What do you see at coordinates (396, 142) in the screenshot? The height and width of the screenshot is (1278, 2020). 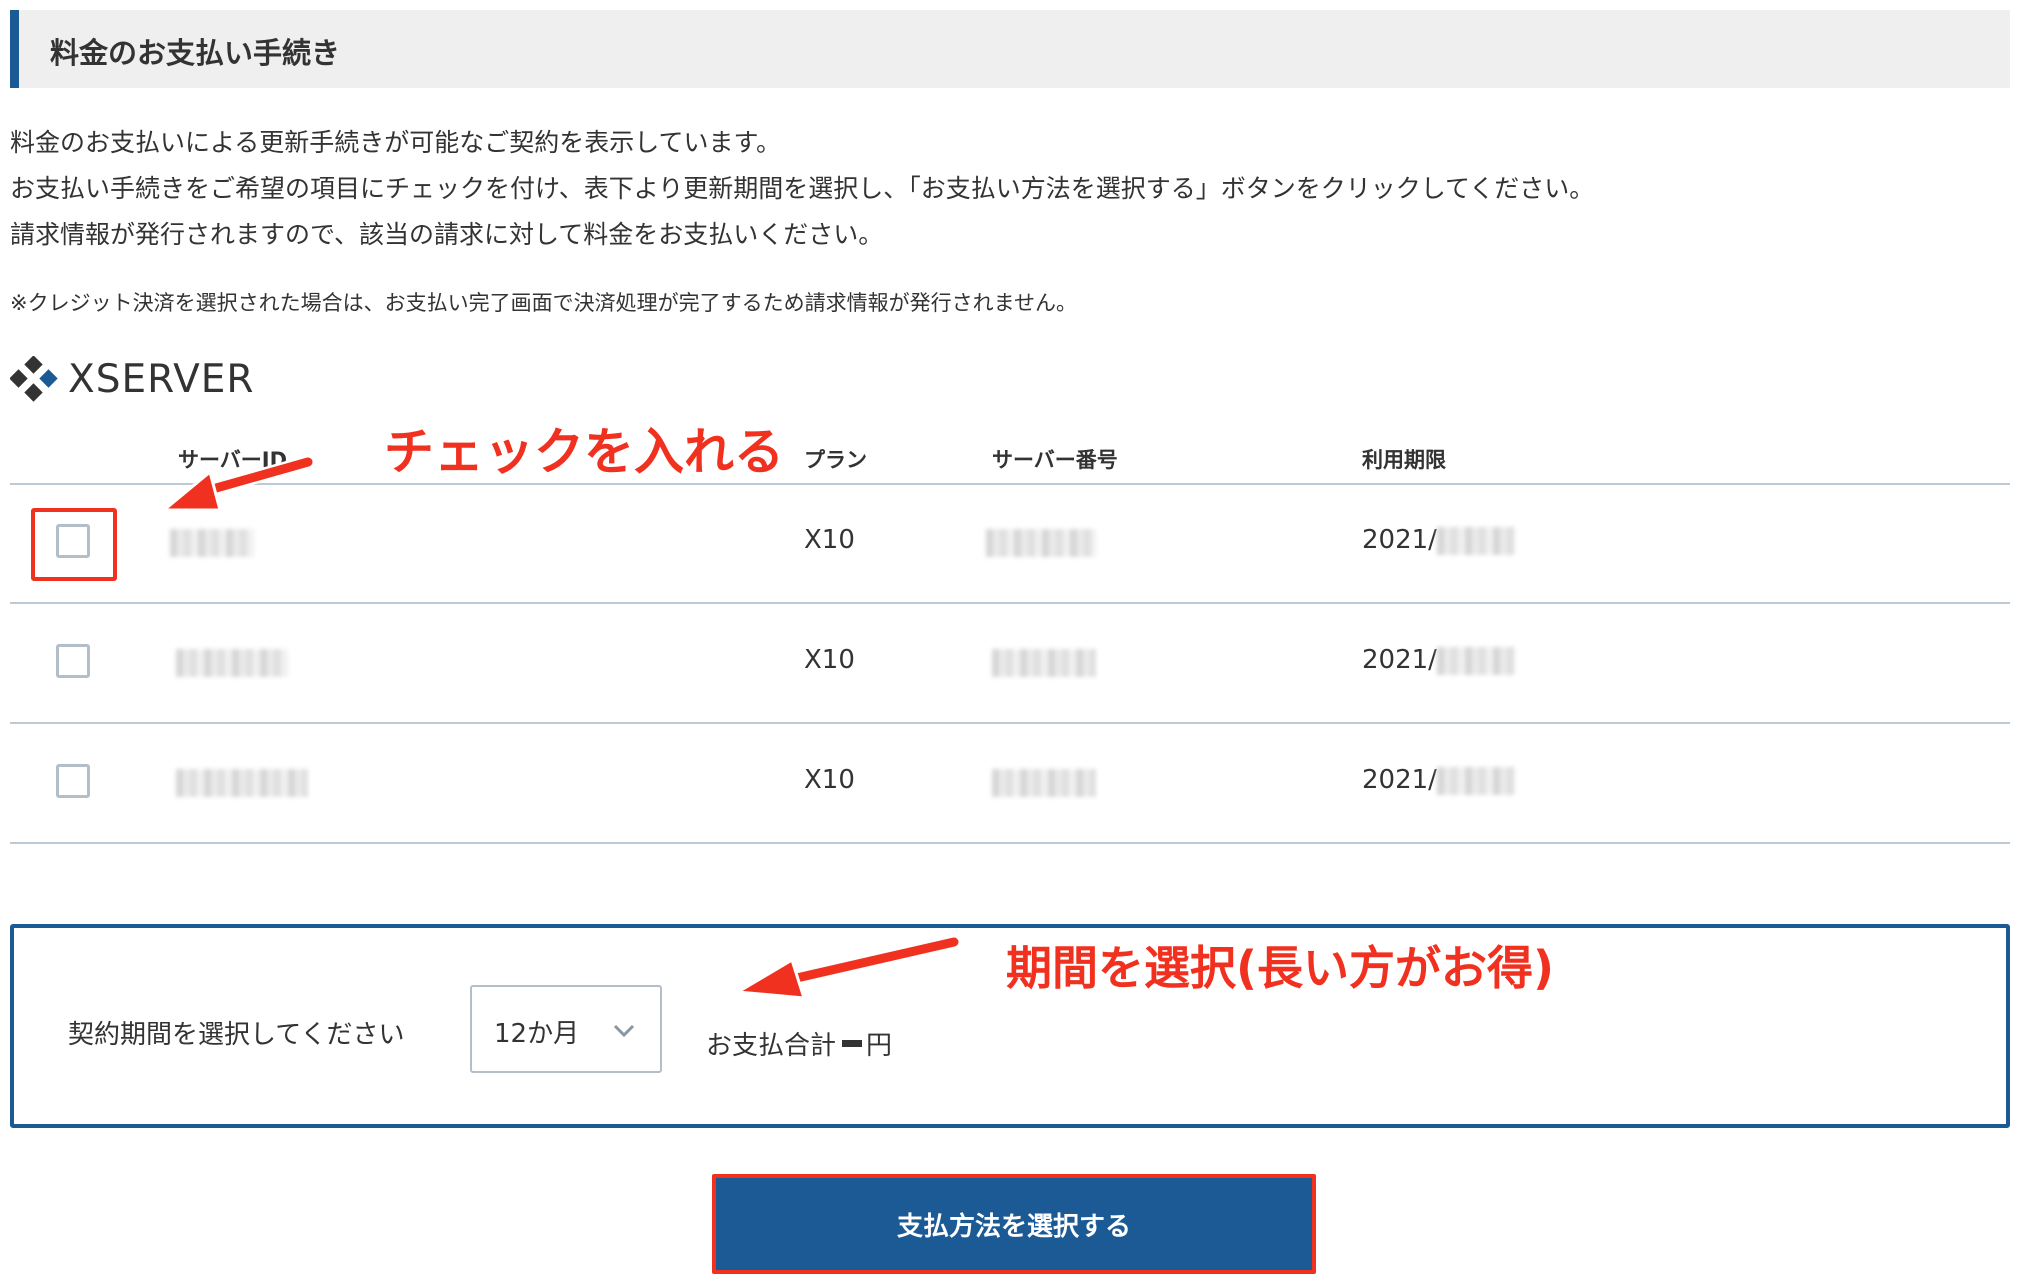 I see `intro-line-1: 料金のお支払いによる更新手続きが可能なご契約を表示しています。` at bounding box center [396, 142].